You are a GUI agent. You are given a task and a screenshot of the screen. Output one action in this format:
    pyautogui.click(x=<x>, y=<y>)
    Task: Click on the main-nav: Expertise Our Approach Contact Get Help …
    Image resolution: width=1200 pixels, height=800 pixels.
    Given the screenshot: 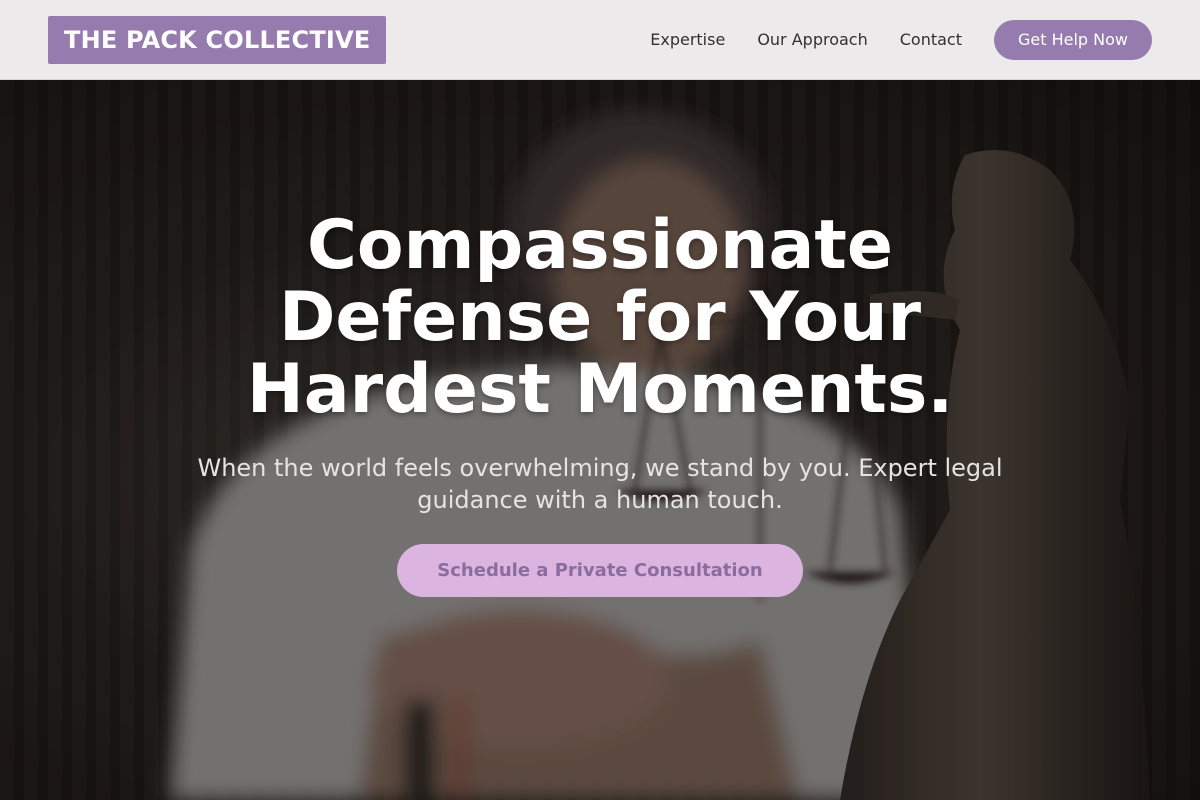 What is the action you would take?
    pyautogui.click(x=885, y=39)
    